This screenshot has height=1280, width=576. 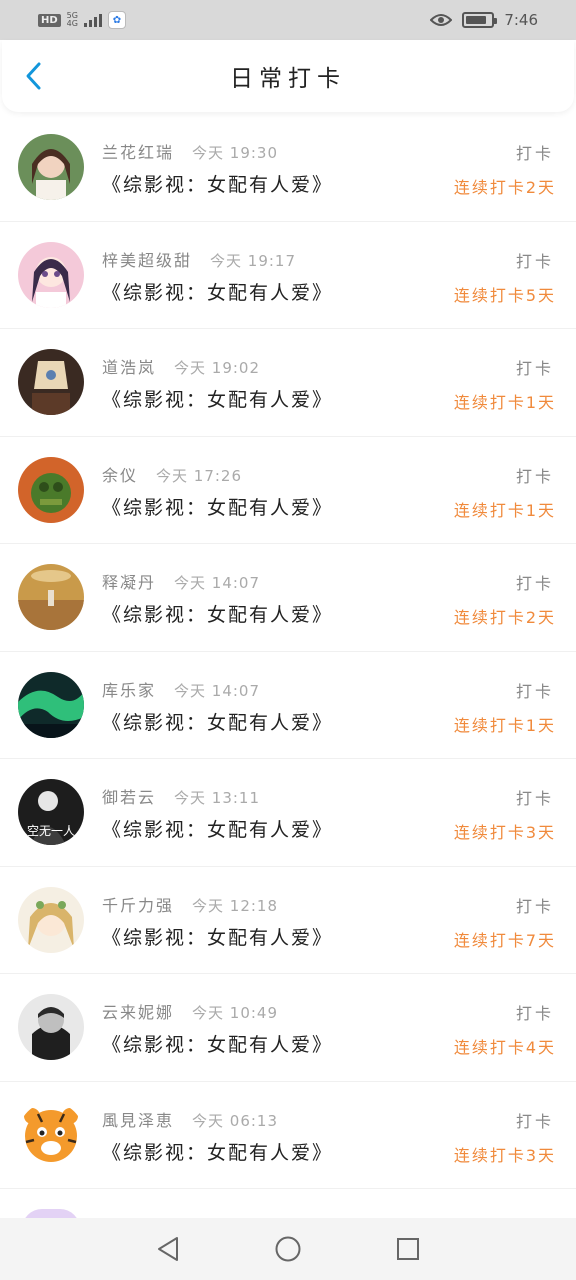 What do you see at coordinates (288, 168) in the screenshot?
I see `list-item: 兰花红瑞 今天 19:30 《综影视：女配有人爱》 打卡 连续打卡2天` at bounding box center [288, 168].